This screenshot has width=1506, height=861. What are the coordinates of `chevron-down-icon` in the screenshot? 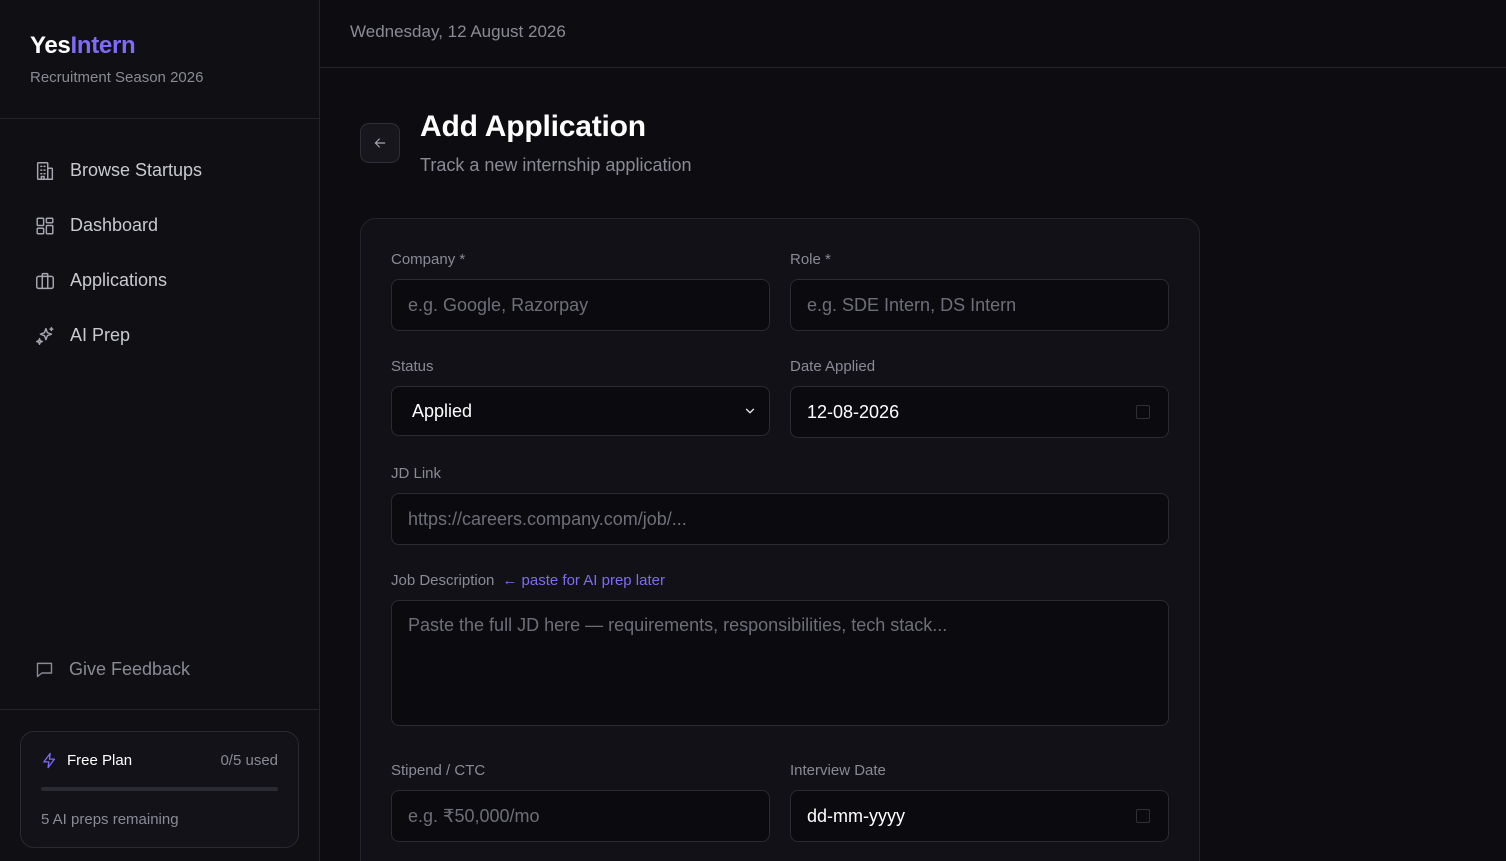 It's located at (750, 411).